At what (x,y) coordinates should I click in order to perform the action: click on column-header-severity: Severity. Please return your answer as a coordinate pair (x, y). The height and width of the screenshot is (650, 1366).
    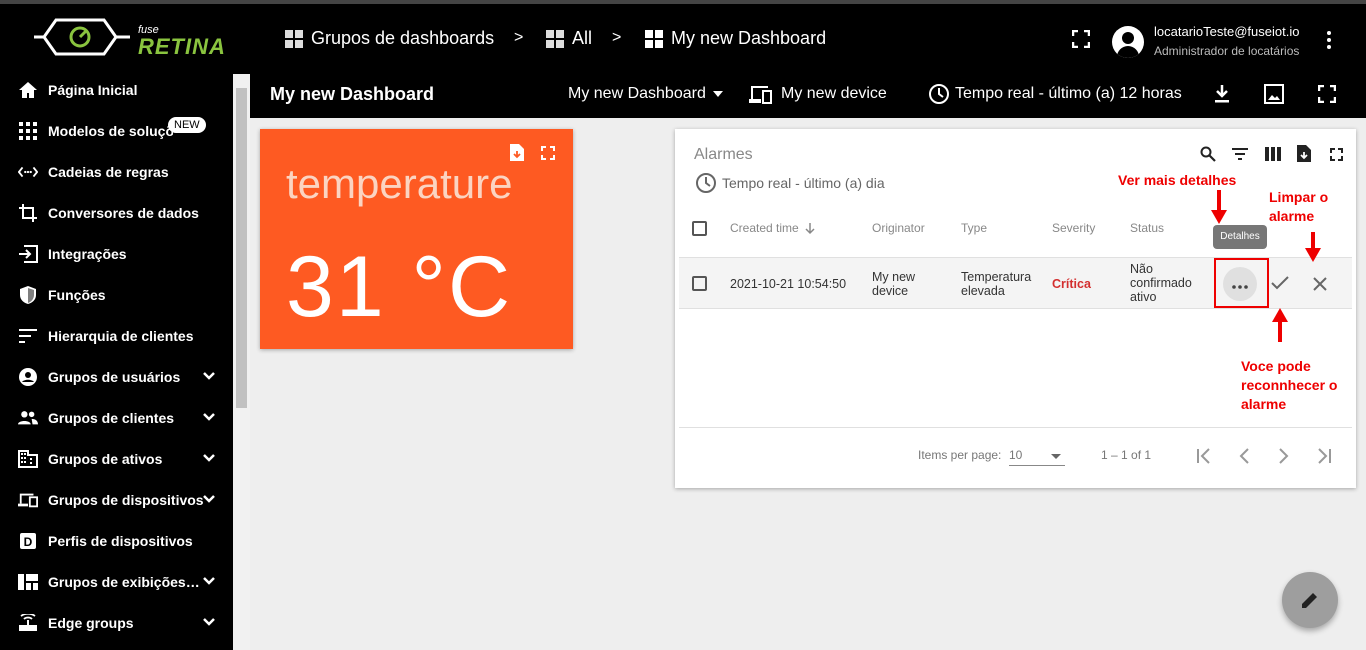
    Looking at the image, I should click on (1073, 228).